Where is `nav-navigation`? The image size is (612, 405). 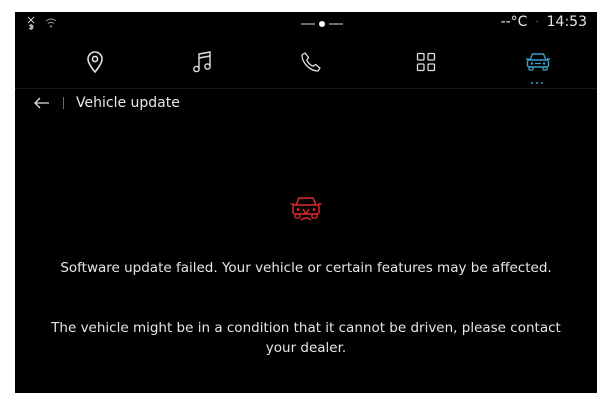
nav-navigation is located at coordinates (95, 64).